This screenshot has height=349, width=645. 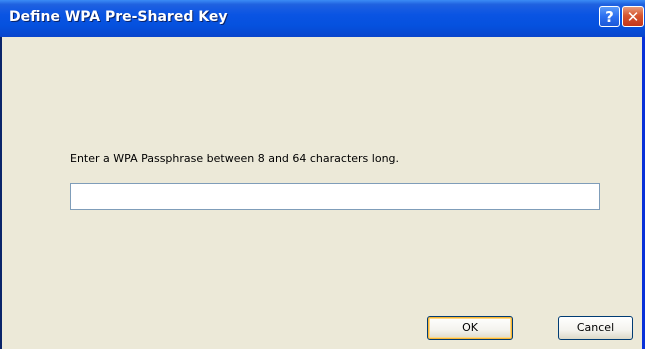 I want to click on title-bar: Define WPA Pre-Shared Key ? ✕, so click(x=322, y=18).